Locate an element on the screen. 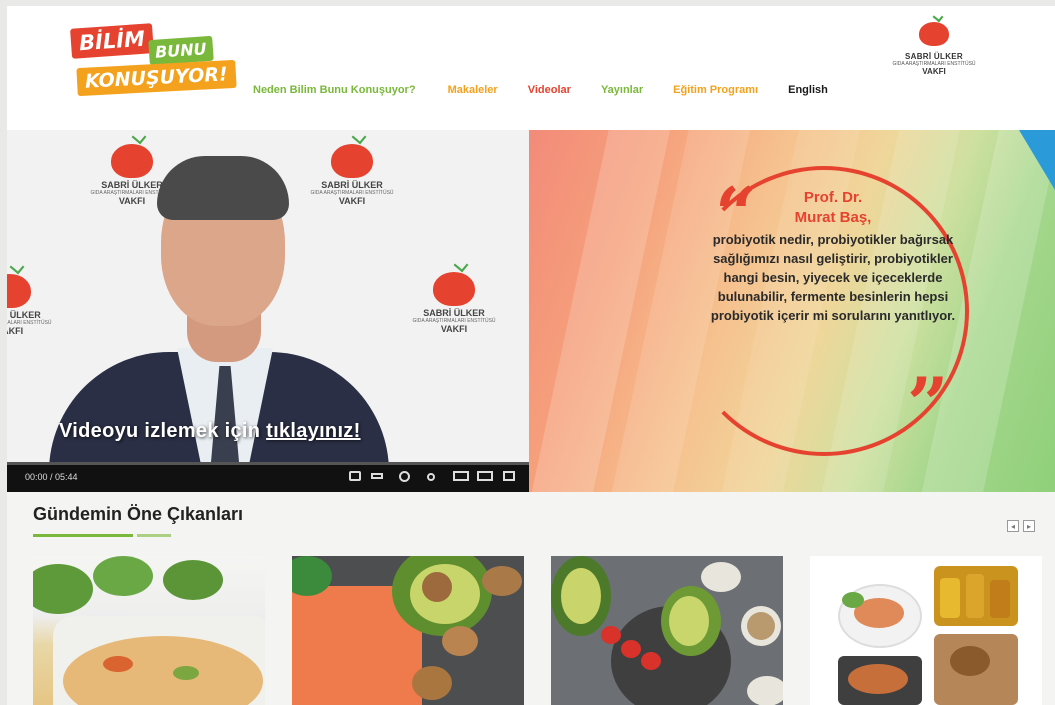 This screenshot has width=1055, height=705. settings-icon is located at coordinates (404, 476).